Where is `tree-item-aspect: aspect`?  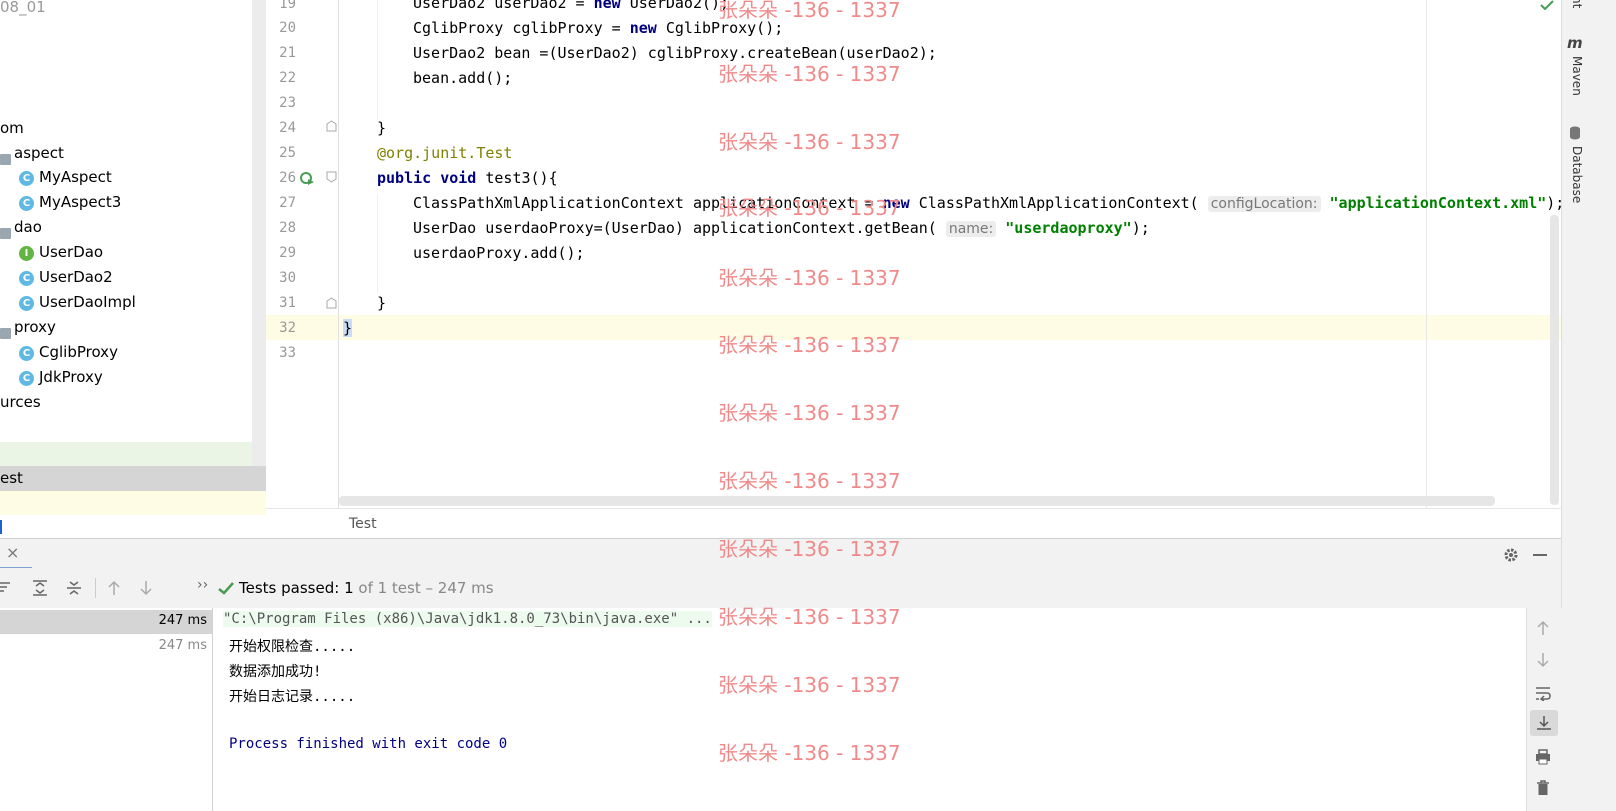 tree-item-aspect: aspect is located at coordinates (39, 153).